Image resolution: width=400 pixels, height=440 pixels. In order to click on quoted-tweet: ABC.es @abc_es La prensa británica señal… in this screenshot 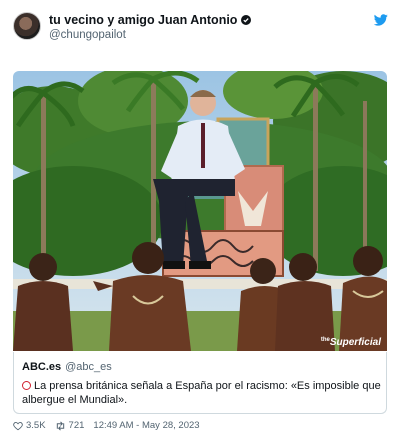, I will do `click(200, 383)`.